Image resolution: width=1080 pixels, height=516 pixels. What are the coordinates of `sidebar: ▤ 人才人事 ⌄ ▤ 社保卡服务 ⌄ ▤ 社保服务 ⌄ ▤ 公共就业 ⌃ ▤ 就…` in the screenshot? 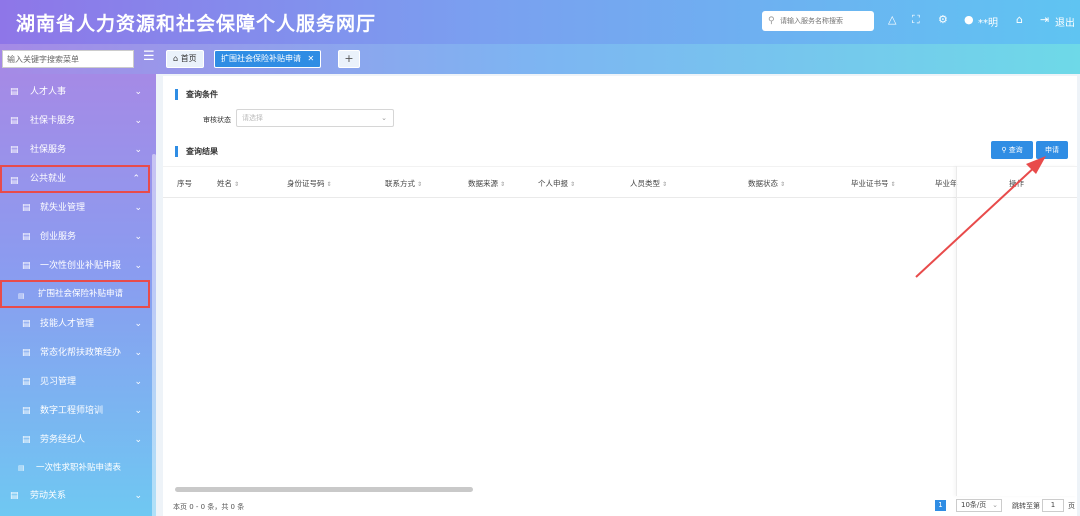 It's located at (78, 295).